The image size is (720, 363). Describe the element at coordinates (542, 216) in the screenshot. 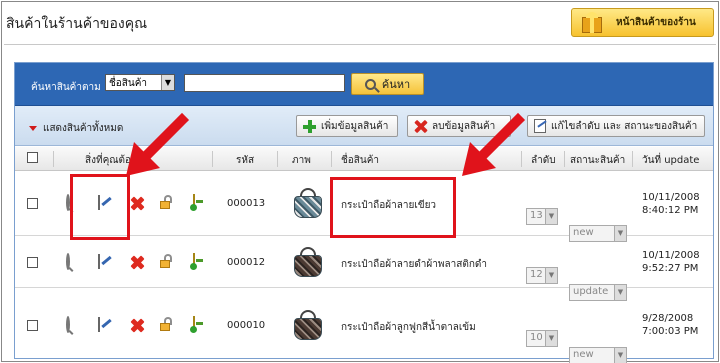

I see `order-select: 13 ▼` at that location.